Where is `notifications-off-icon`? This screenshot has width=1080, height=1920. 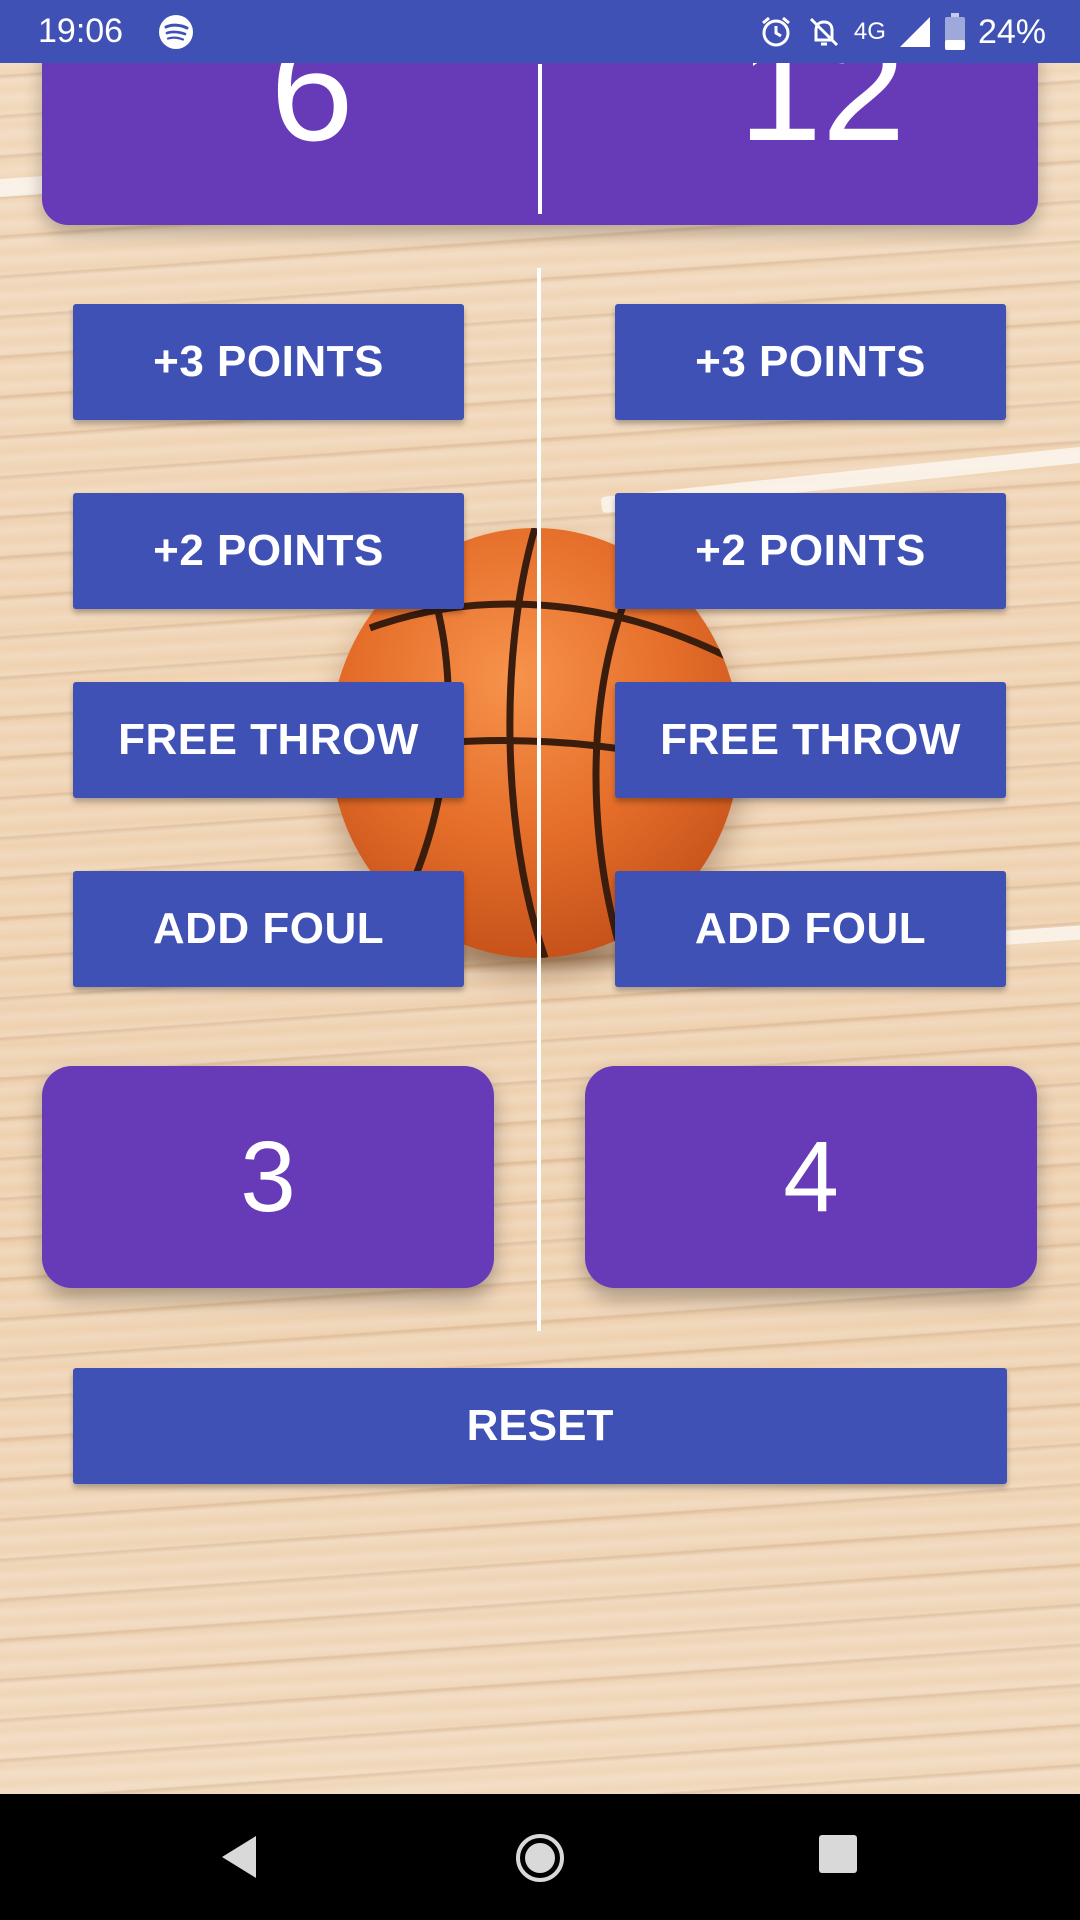
notifications-off-icon is located at coordinates (823, 32).